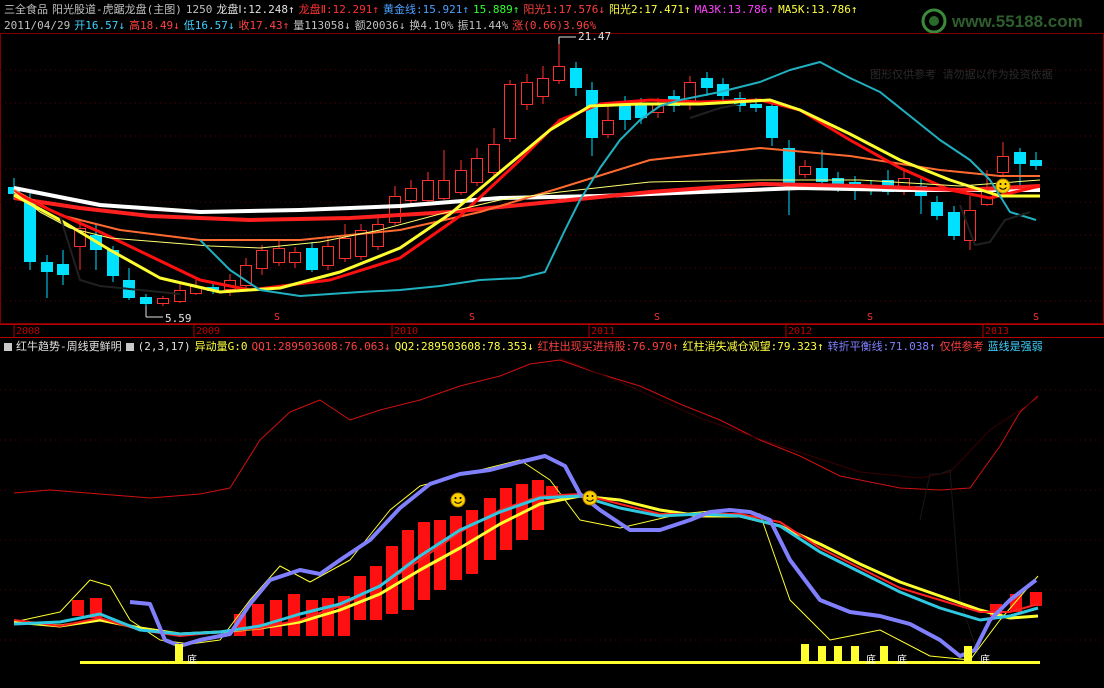 This screenshot has width=1104, height=688. I want to click on indicator.line-item: 红牛趋势-周线更鲜明, so click(69, 346).